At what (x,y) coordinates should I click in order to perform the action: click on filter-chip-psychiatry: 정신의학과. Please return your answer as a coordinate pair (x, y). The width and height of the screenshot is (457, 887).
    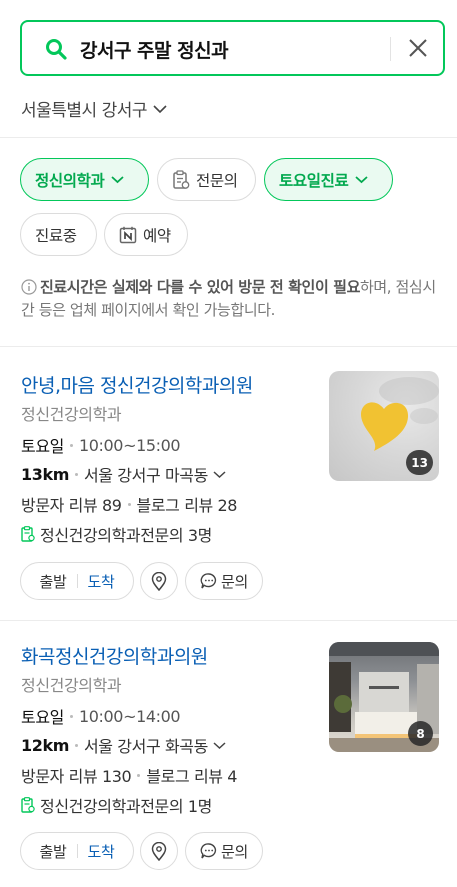
    Looking at the image, I should click on (84, 179).